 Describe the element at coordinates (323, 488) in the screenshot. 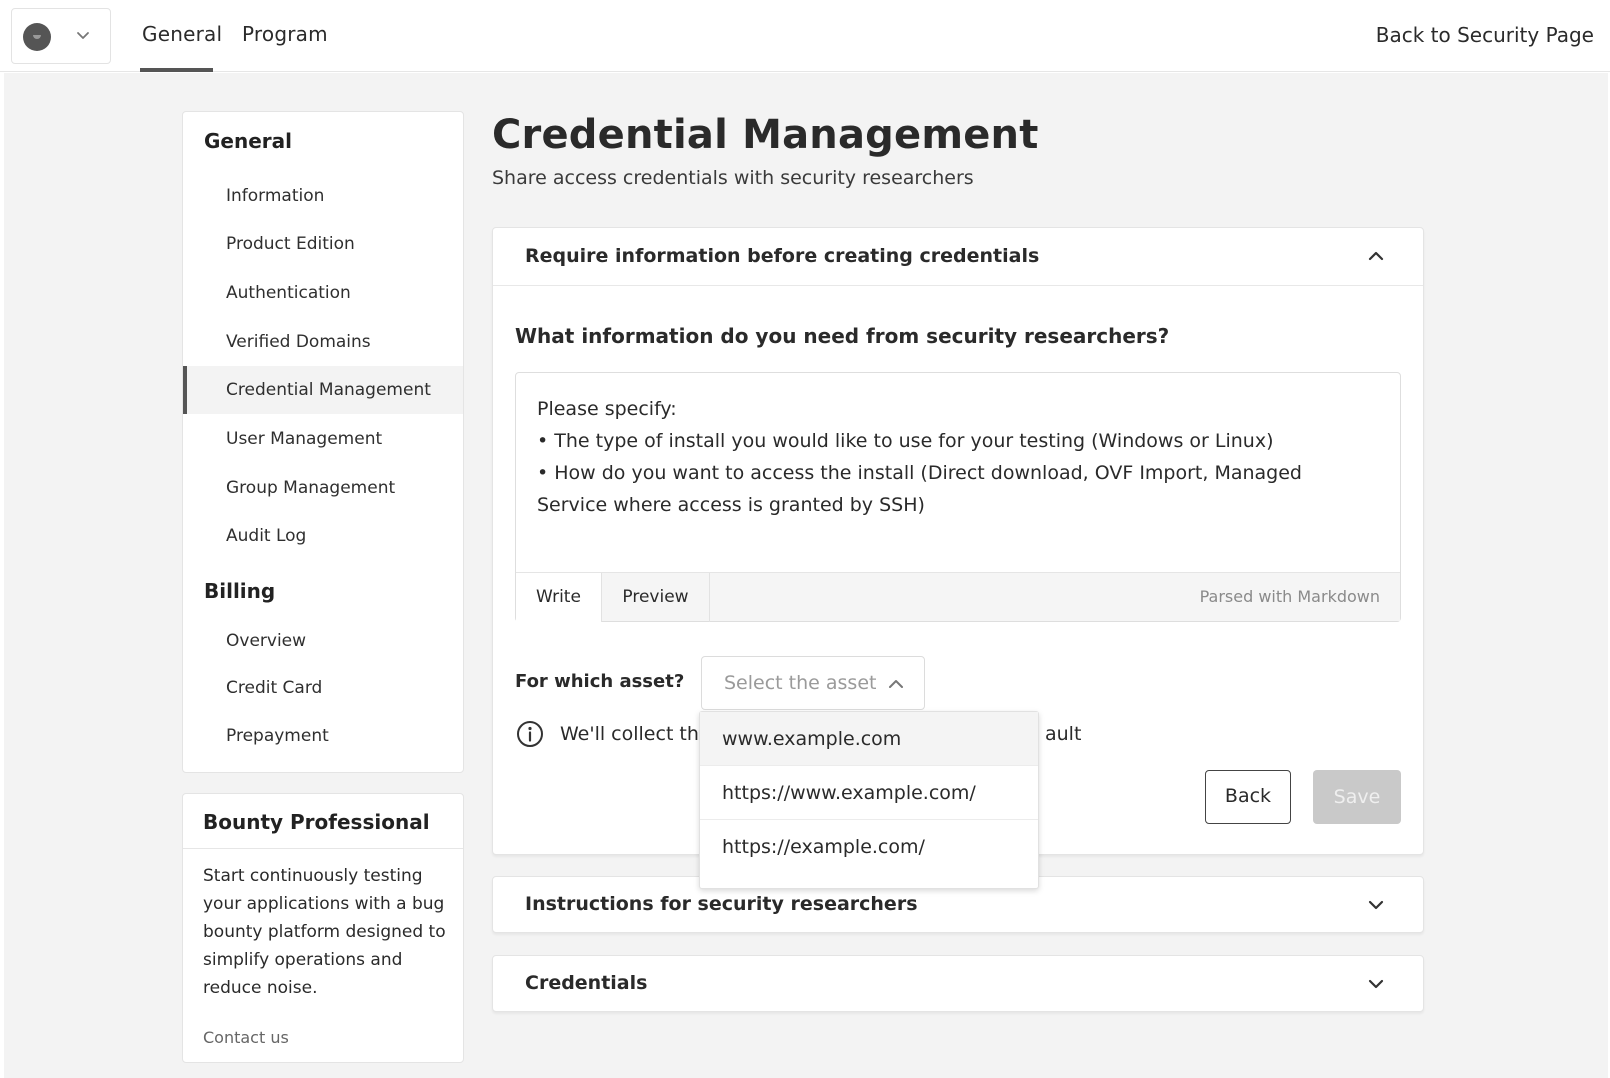

I see `sidebar-item-group-management: Group Management` at that location.